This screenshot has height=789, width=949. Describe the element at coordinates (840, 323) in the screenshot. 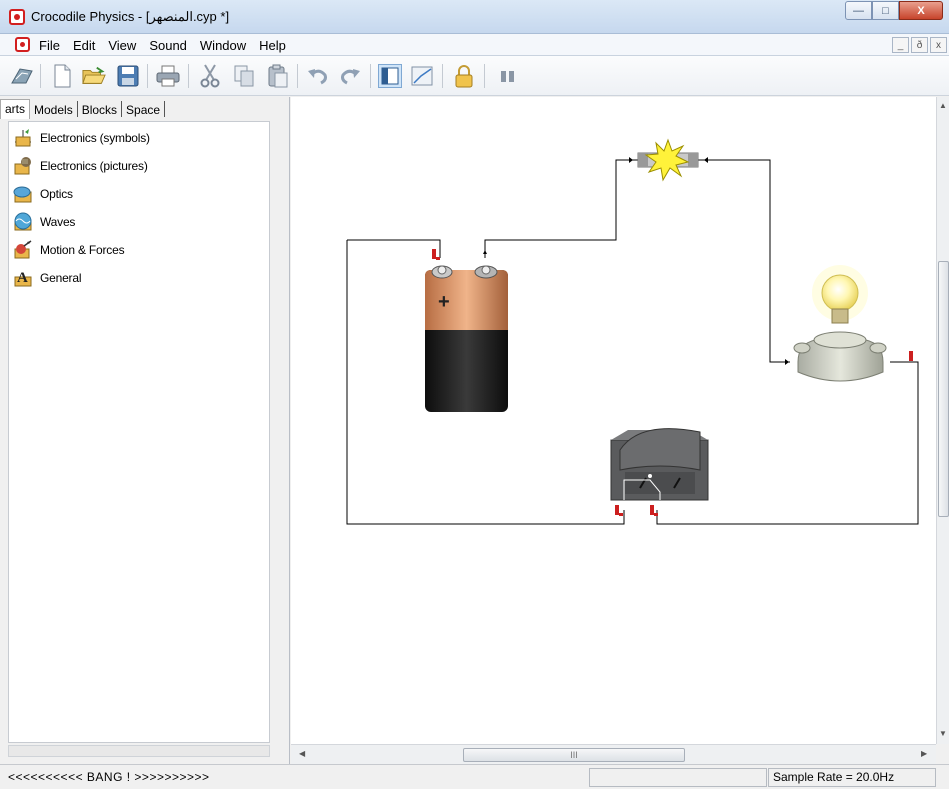

I see `lamp-component` at that location.